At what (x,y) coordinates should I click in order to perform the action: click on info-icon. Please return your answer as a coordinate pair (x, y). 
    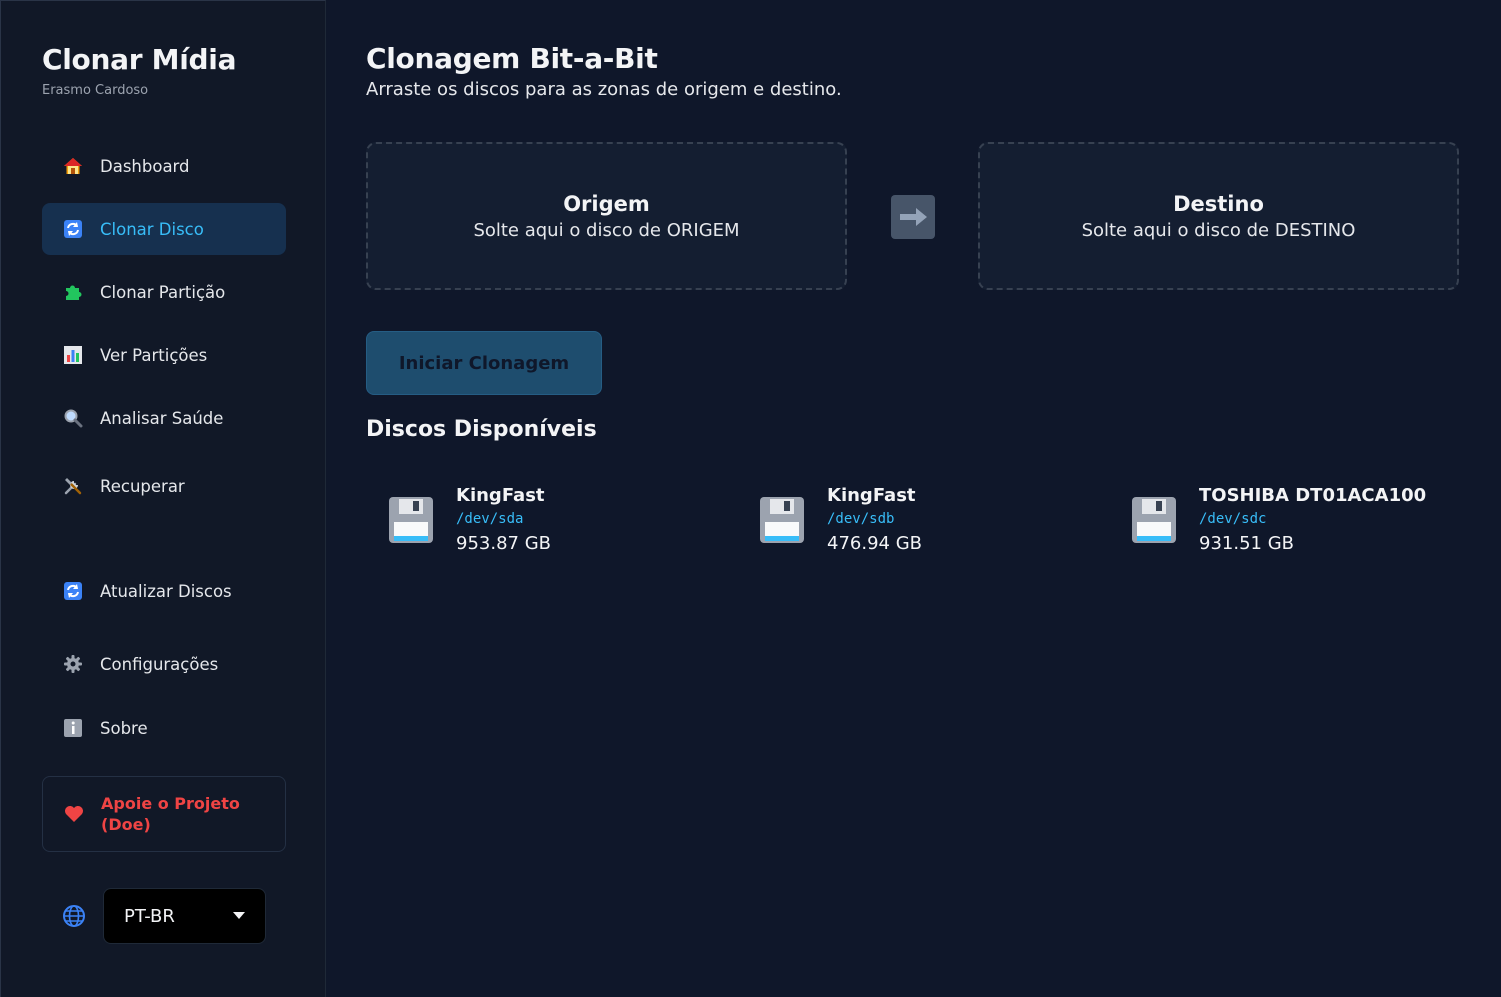
    Looking at the image, I should click on (73, 728).